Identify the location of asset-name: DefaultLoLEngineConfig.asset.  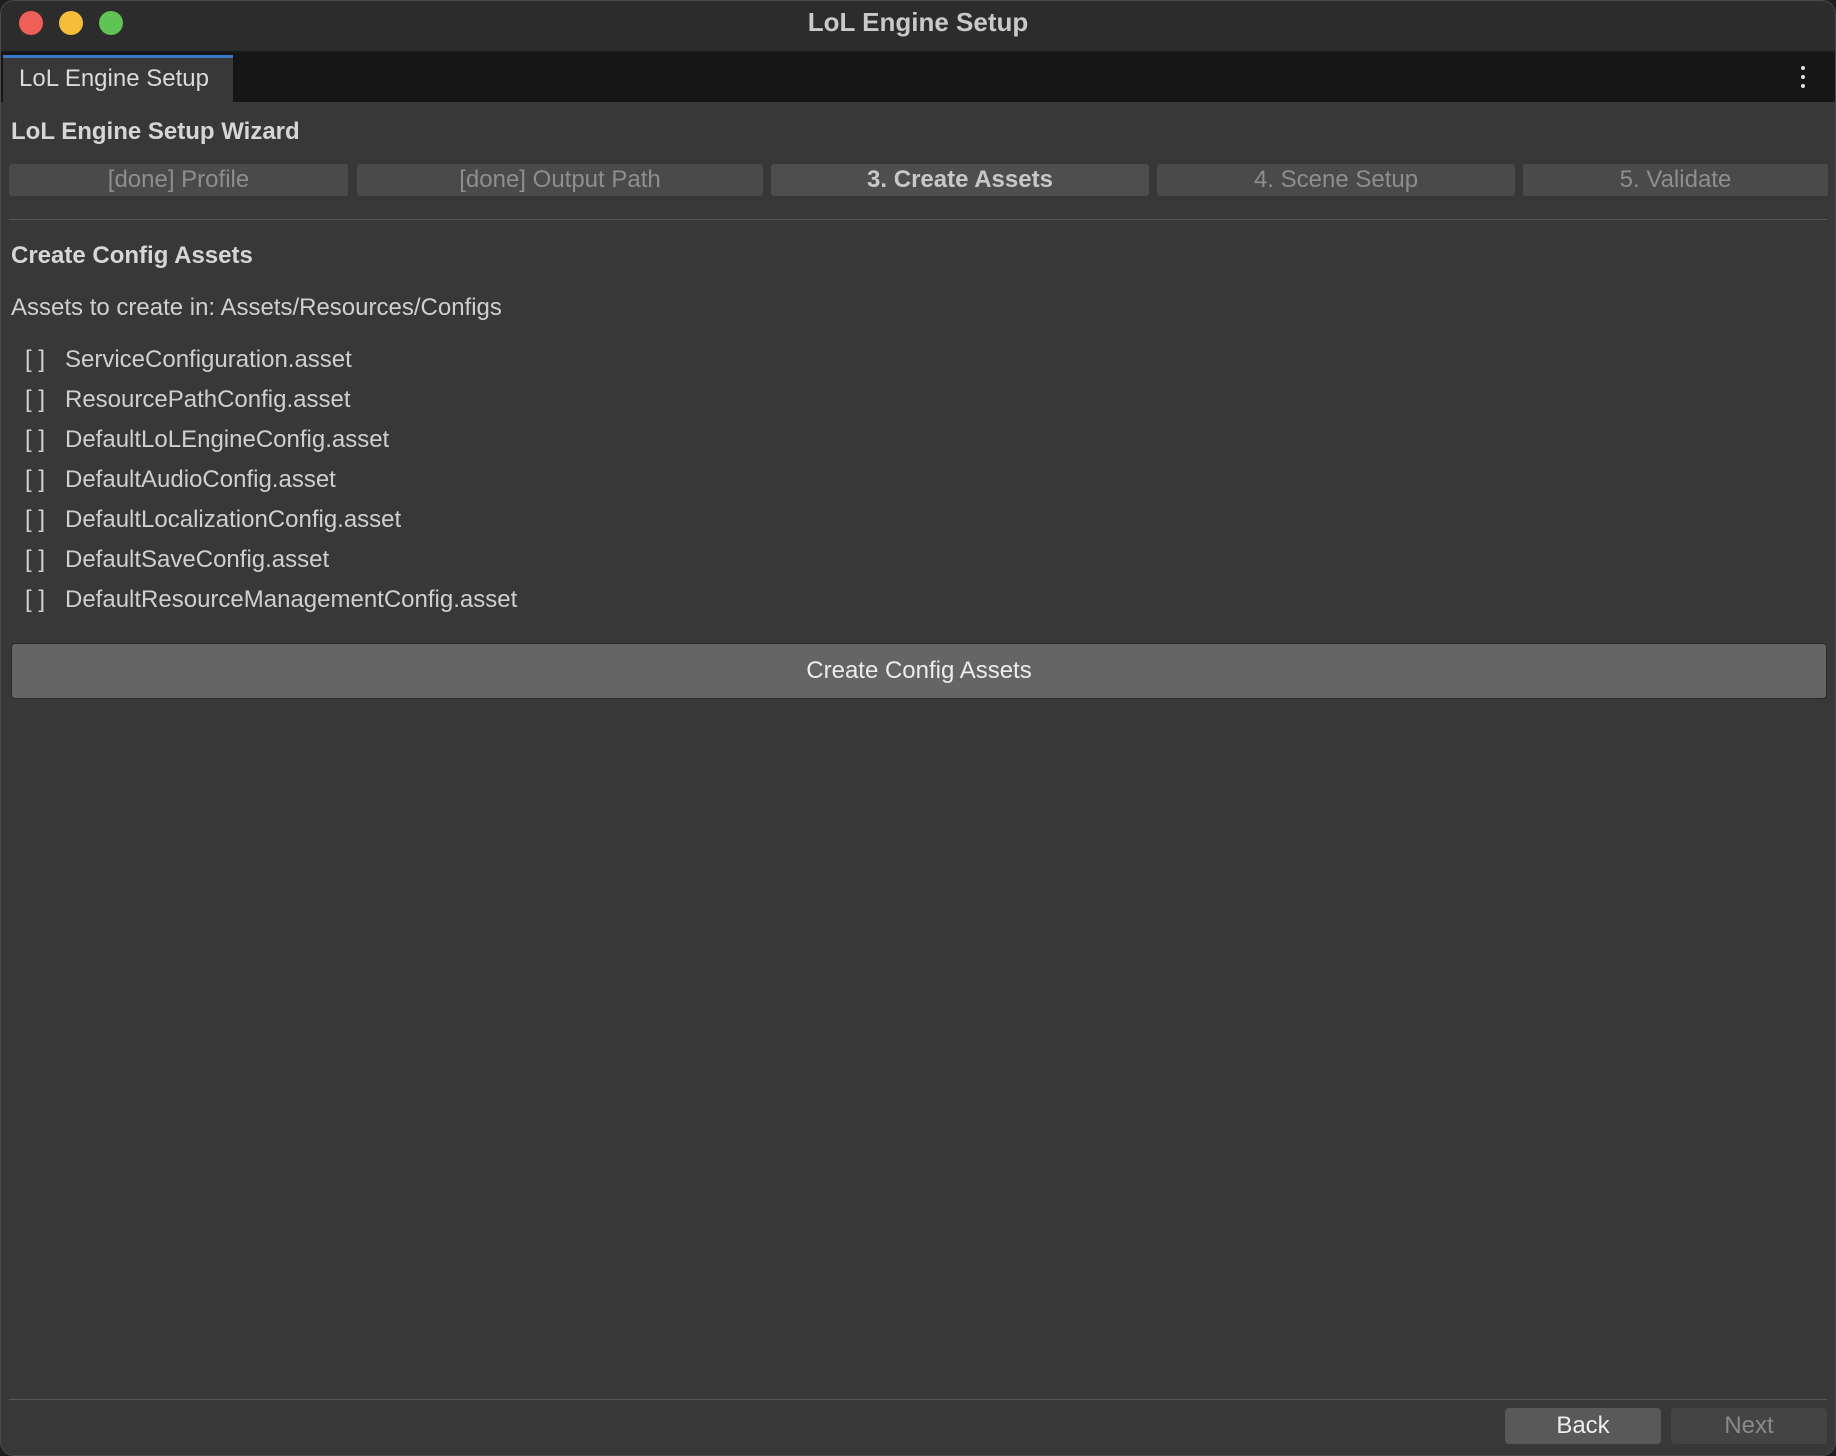
(227, 439).